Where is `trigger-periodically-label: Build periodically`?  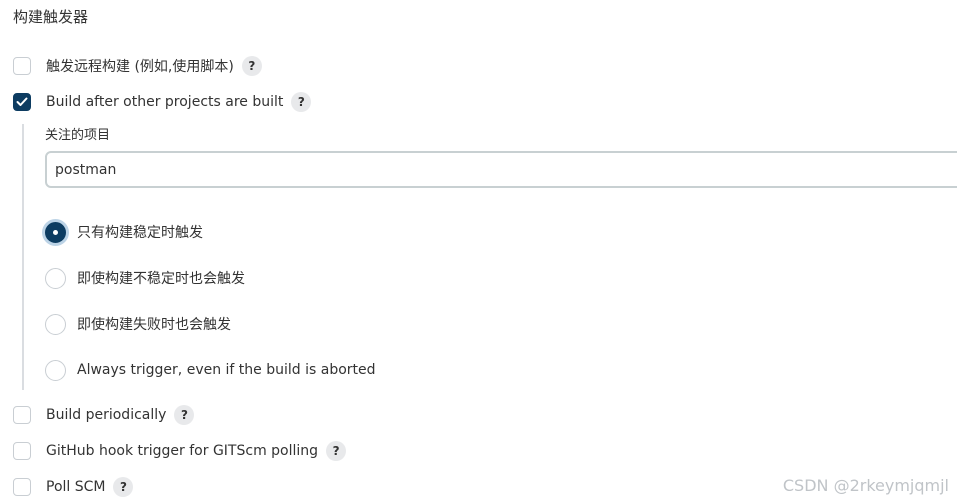 trigger-periodically-label: Build periodically is located at coordinates (106, 415).